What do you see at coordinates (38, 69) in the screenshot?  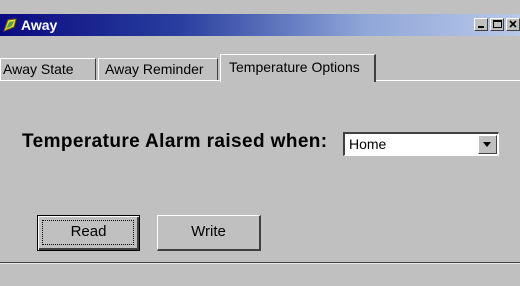 I see `tab-label: Away State` at bounding box center [38, 69].